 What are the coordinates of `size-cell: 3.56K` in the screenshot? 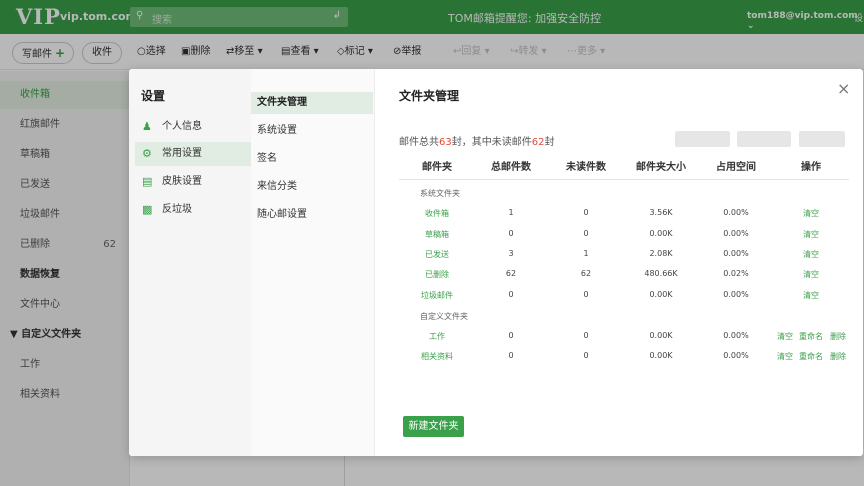 It's located at (661, 212).